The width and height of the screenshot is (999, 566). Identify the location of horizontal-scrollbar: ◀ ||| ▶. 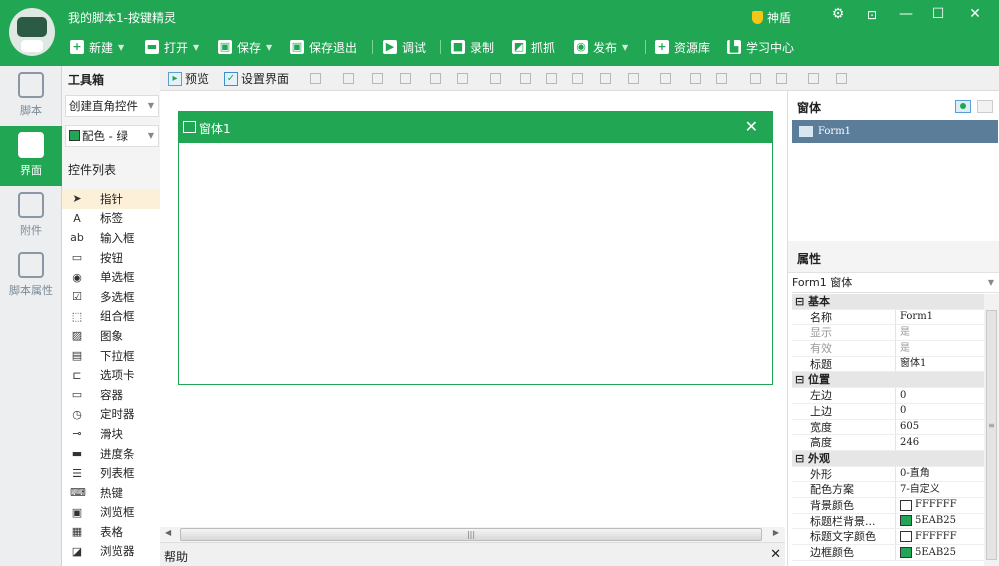
(472, 534).